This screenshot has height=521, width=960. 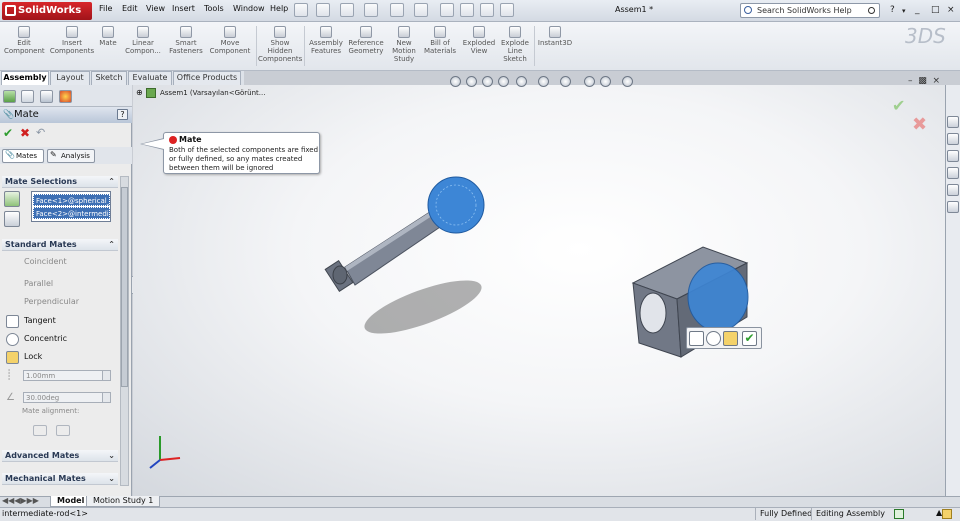 What do you see at coordinates (713, 338) in the screenshot?
I see `popup-concentric-icon` at bounding box center [713, 338].